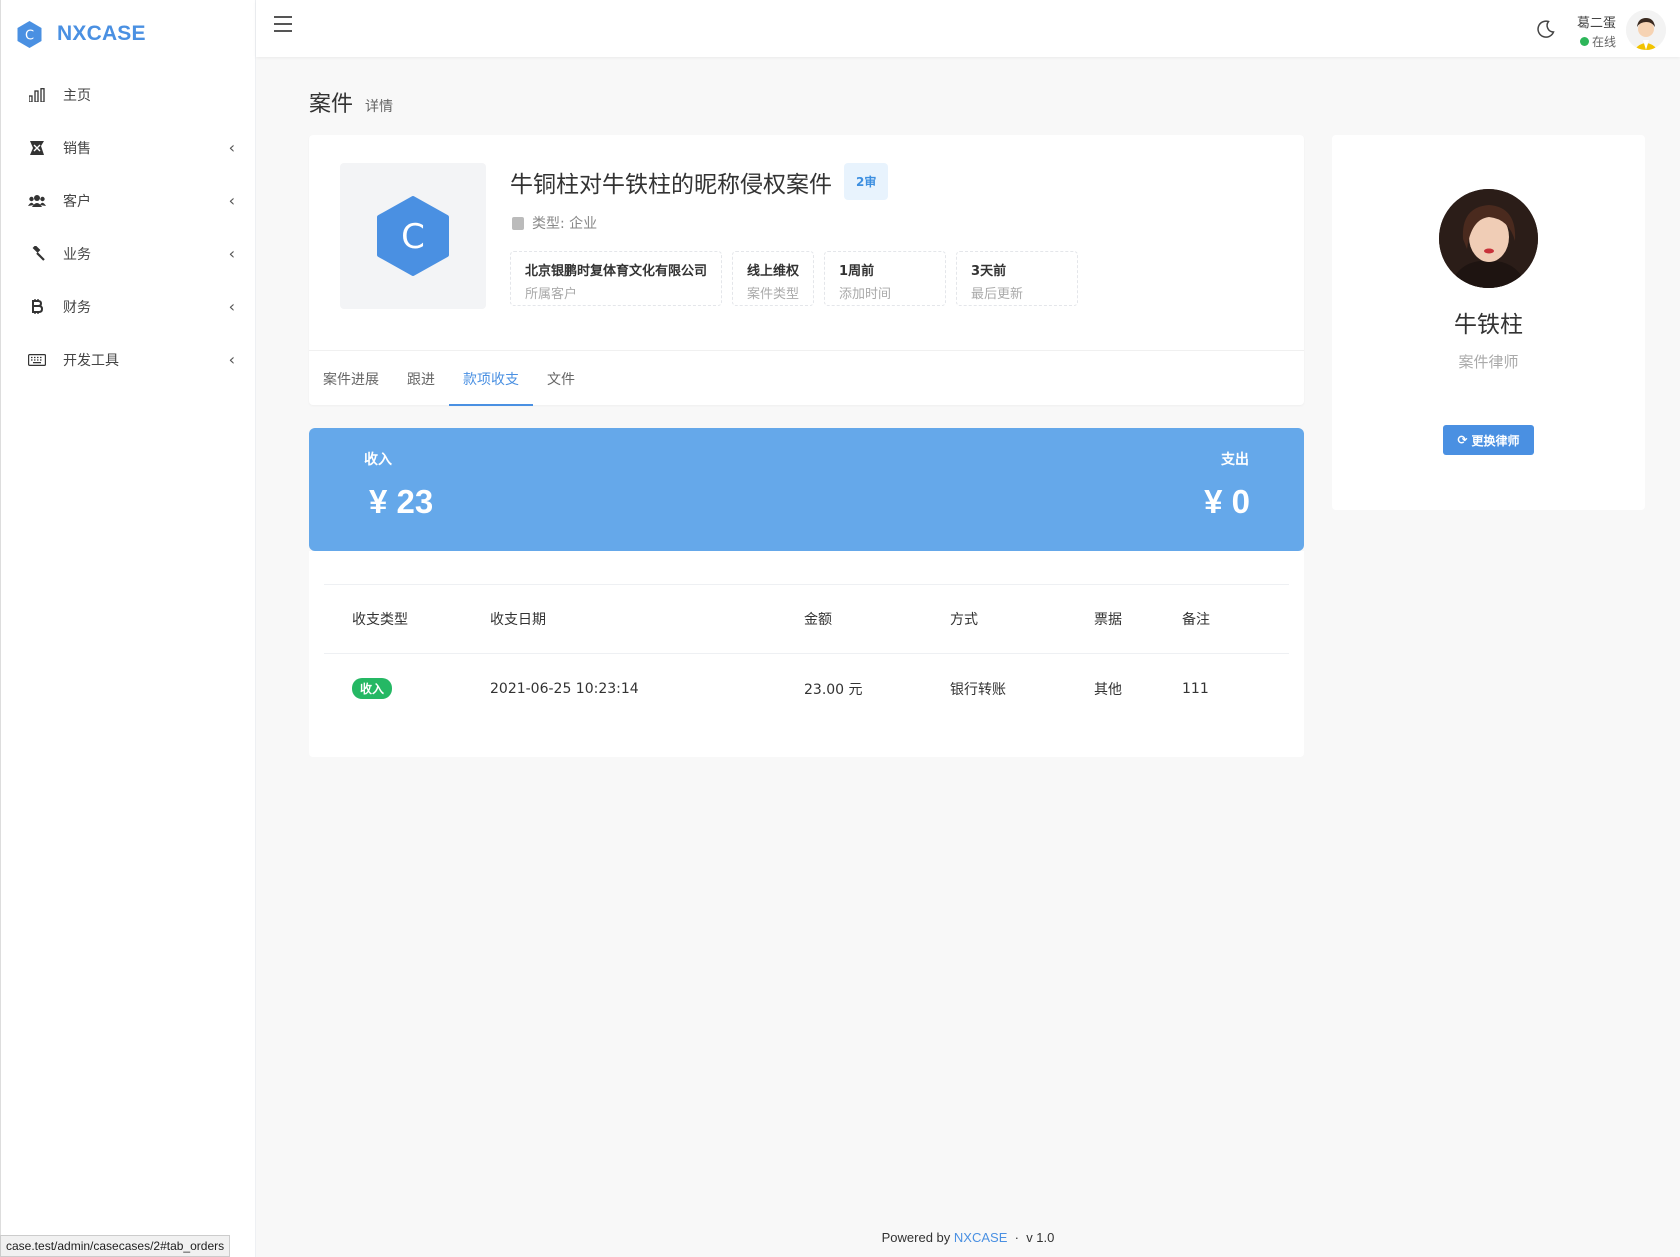 The width and height of the screenshot is (1680, 1257). Describe the element at coordinates (128, 306) in the screenshot. I see `sidebar-item-finance: 财务 ‹` at that location.